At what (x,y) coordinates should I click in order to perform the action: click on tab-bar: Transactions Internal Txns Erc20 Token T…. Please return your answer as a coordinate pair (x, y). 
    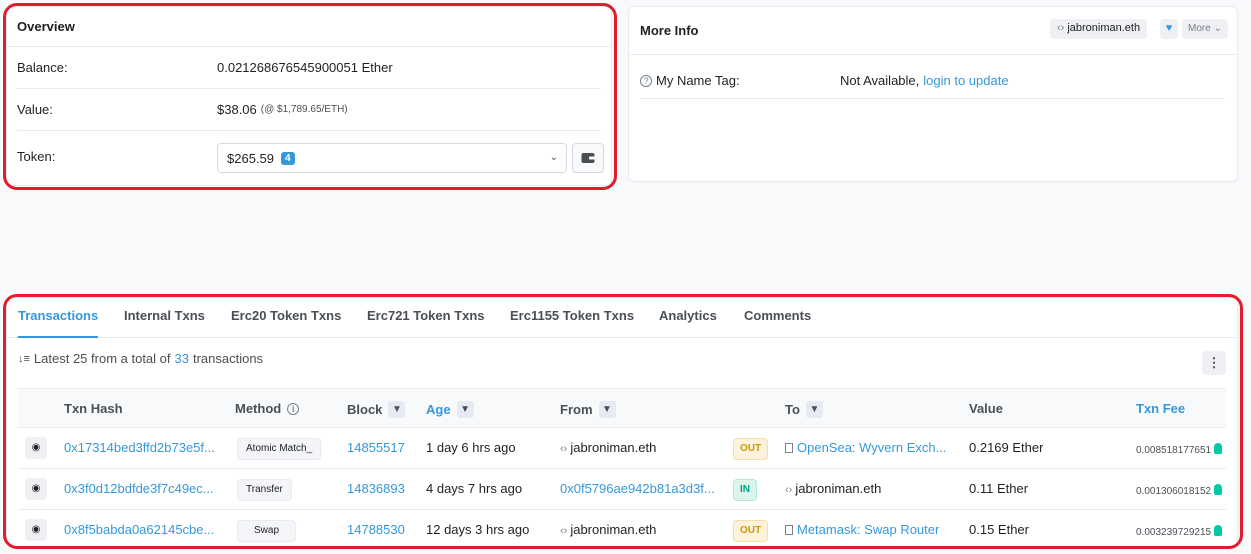
    Looking at the image, I should click on (622, 318).